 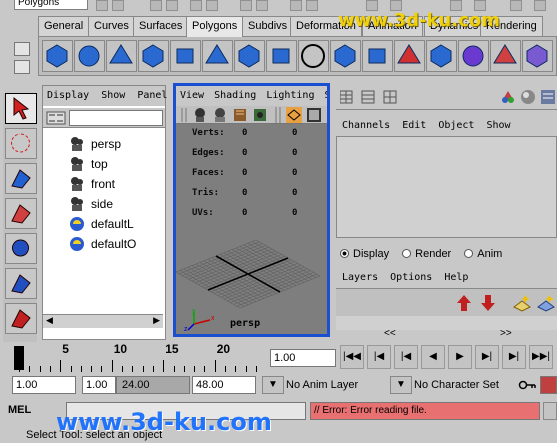 I want to click on scroll-left-button: <<, so click(x=390, y=334).